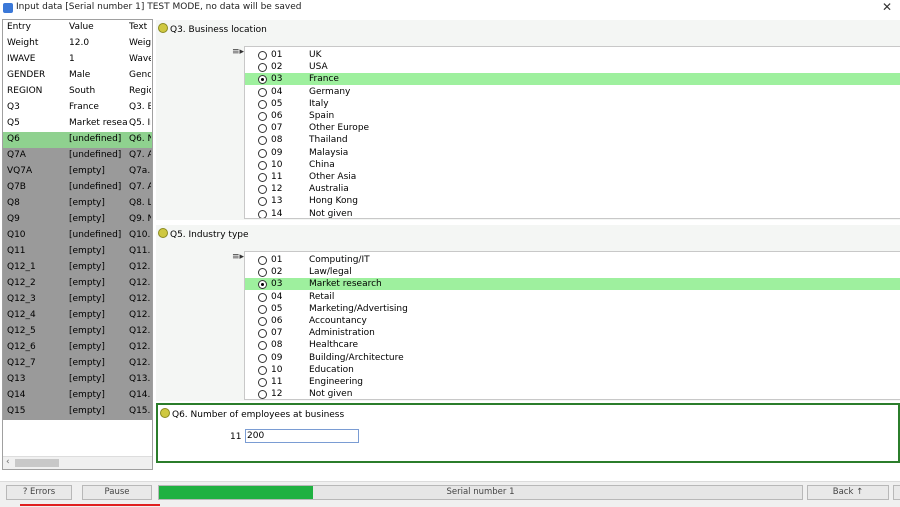 This screenshot has height=507, width=900. What do you see at coordinates (572, 128) in the screenshot?
I see `option-item: 07 Other Europe` at bounding box center [572, 128].